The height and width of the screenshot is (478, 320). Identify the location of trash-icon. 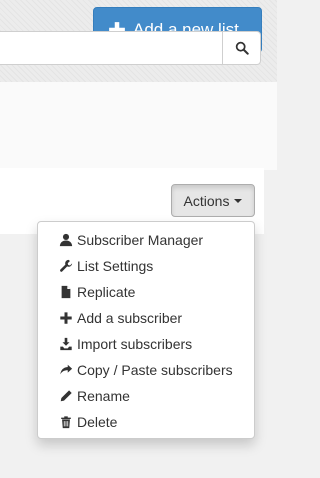
(65, 422).